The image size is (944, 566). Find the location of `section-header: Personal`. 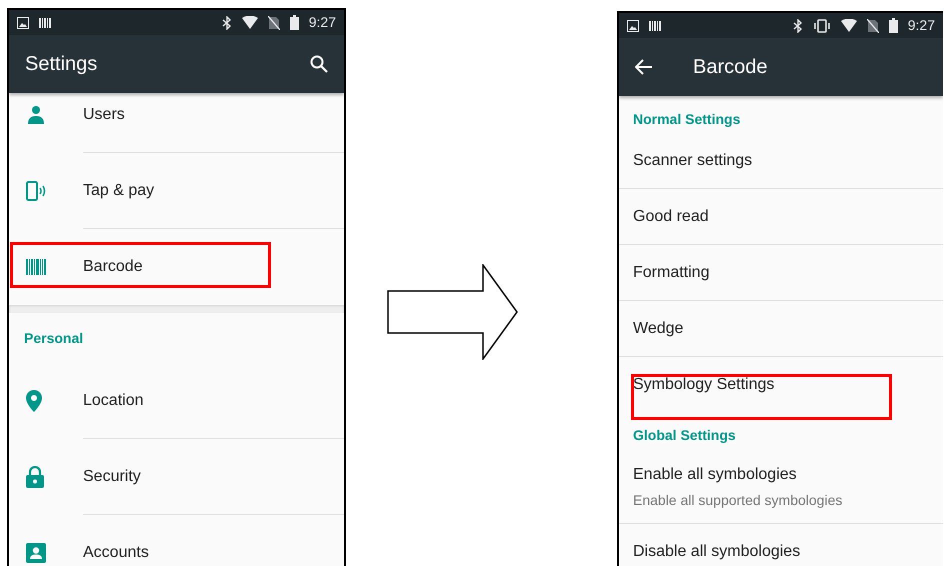

section-header: Personal is located at coordinates (54, 338).